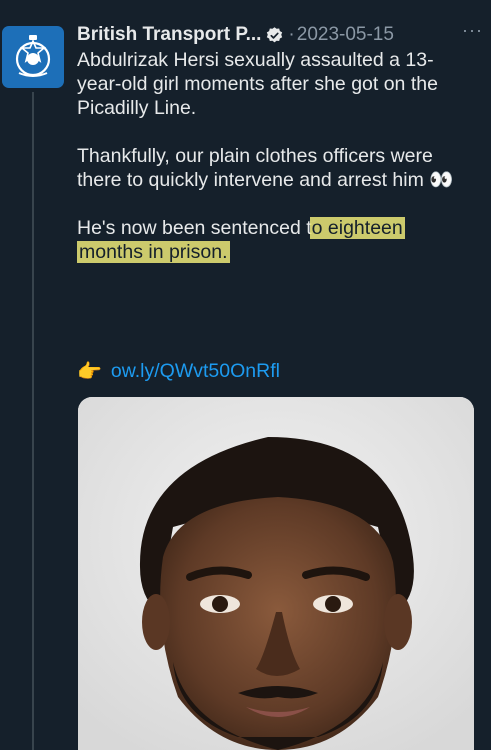 The image size is (491, 750). Describe the element at coordinates (194, 228) in the screenshot. I see `tweet-paragraph-3-text: He's now been sentenced t` at that location.